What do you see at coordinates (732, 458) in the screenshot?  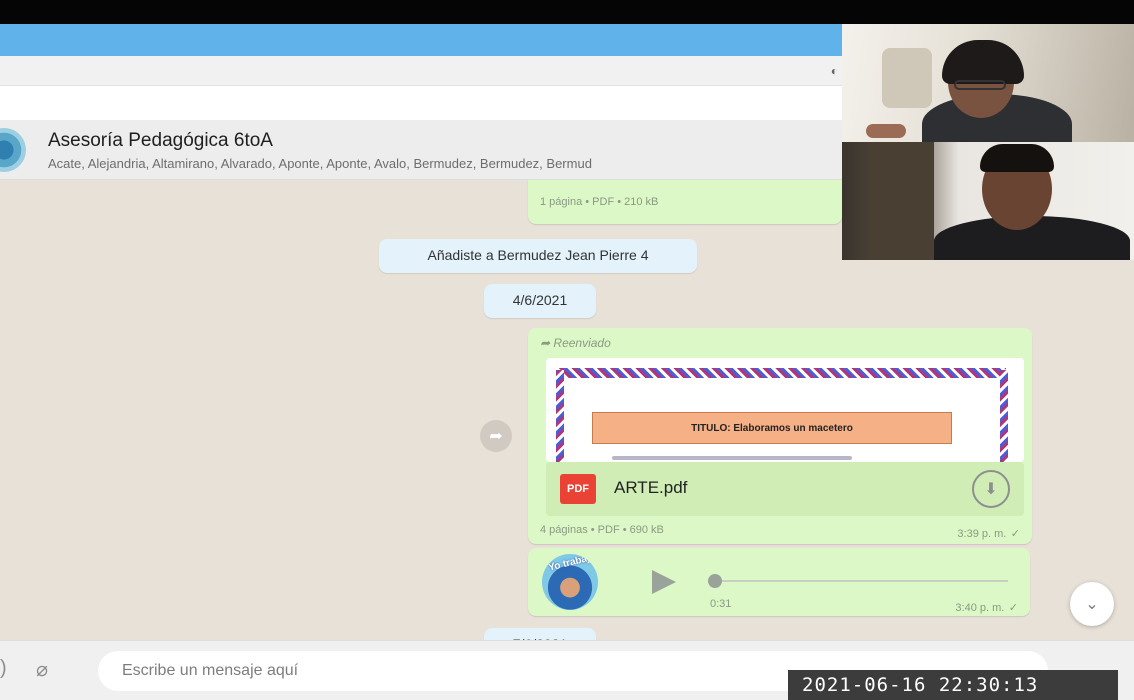 I see `preview-subline` at bounding box center [732, 458].